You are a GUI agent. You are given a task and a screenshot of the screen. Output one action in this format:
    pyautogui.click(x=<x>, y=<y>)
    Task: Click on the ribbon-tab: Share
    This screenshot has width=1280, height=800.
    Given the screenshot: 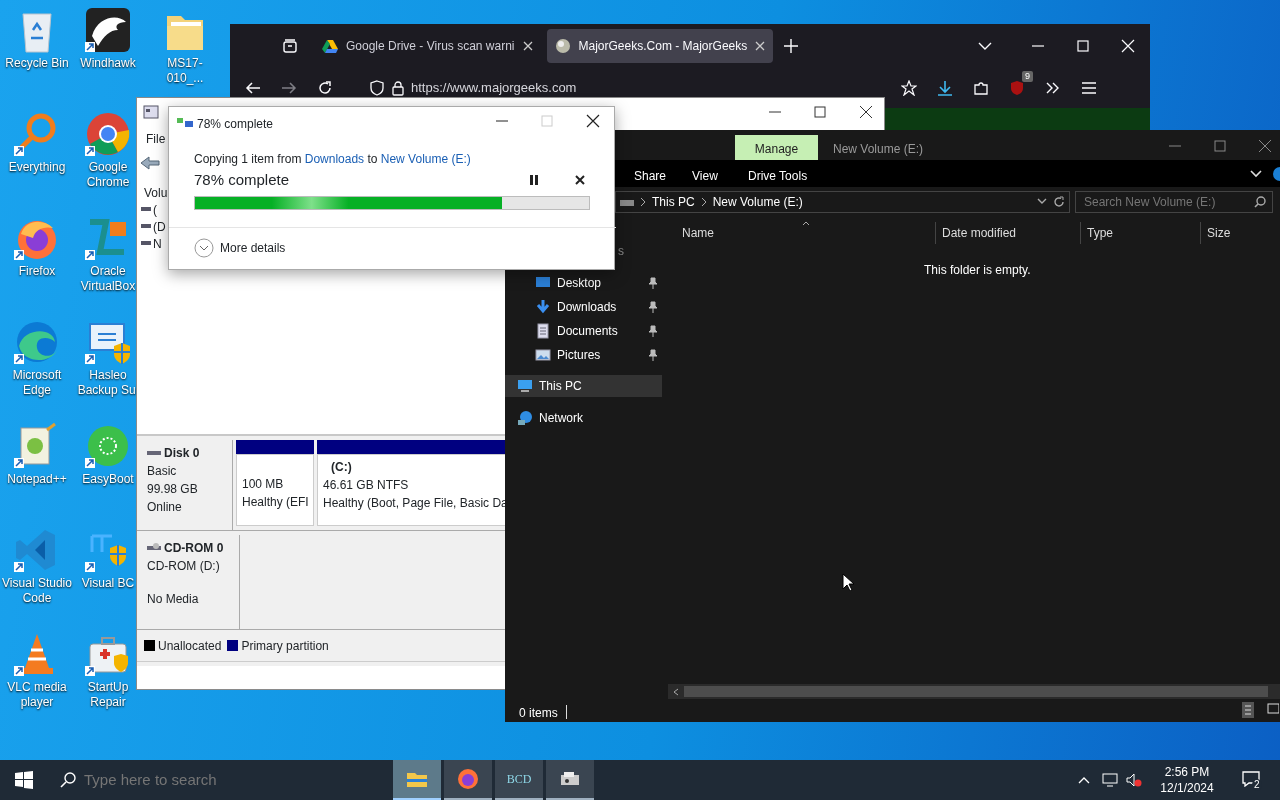 What is the action you would take?
    pyautogui.click(x=650, y=176)
    